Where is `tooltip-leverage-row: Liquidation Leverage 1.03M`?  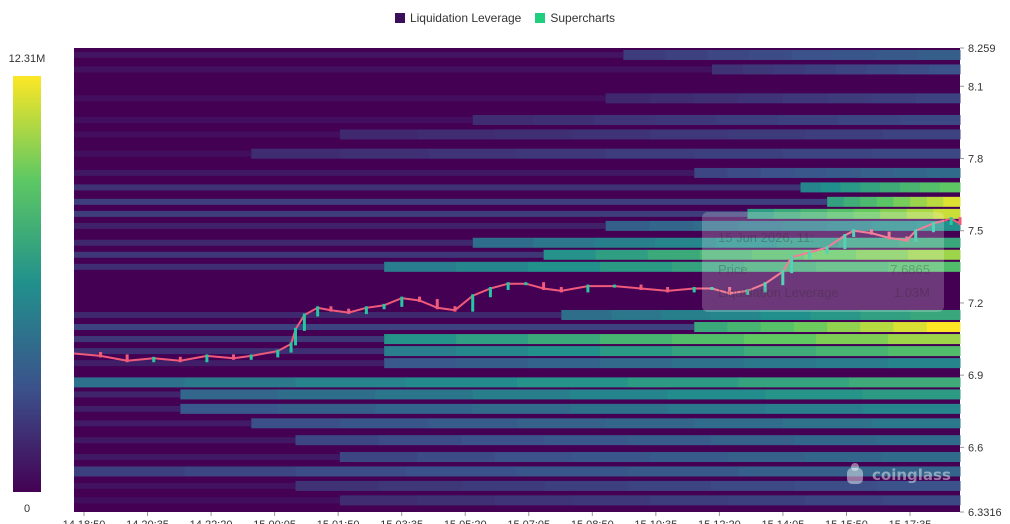
tooltip-leverage-row: Liquidation Leverage 1.03M is located at coordinates (824, 292).